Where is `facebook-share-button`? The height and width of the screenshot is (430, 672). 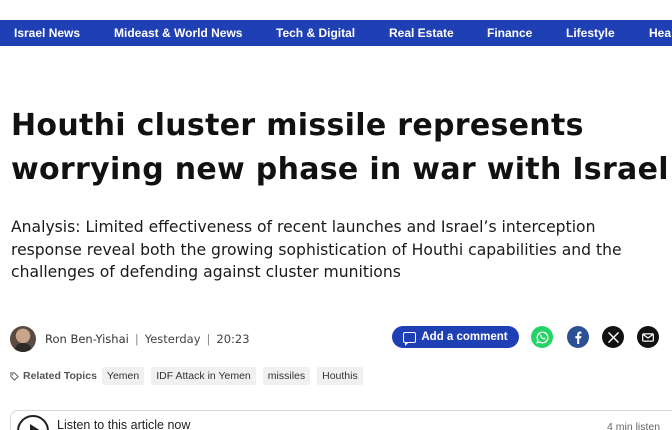
facebook-share-button is located at coordinates (578, 337).